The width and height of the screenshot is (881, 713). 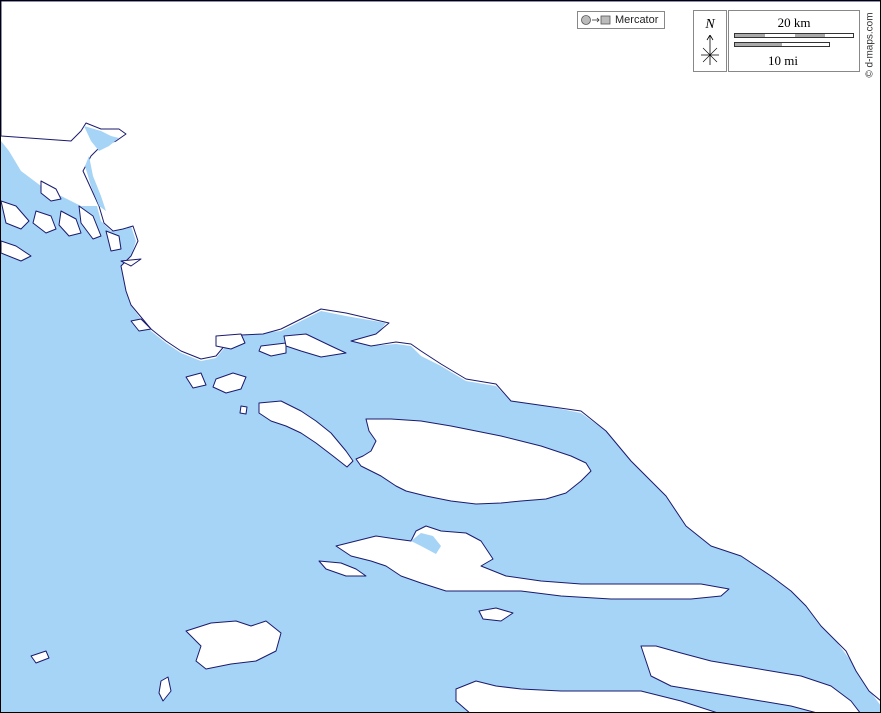 I want to click on projection-legend: Mercator, so click(x=621, y=20).